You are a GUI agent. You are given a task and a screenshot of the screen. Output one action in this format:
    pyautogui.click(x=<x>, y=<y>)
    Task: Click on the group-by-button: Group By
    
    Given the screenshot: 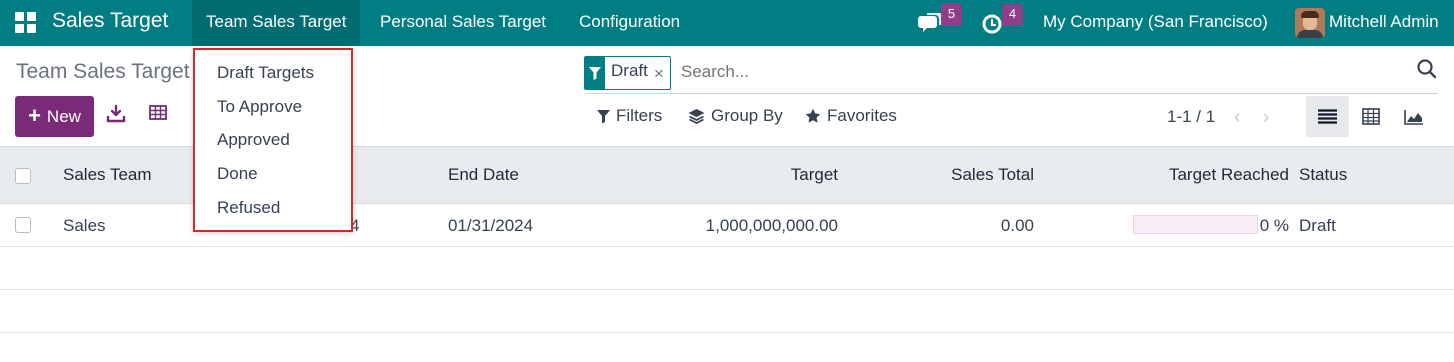 What is the action you would take?
    pyautogui.click(x=735, y=116)
    